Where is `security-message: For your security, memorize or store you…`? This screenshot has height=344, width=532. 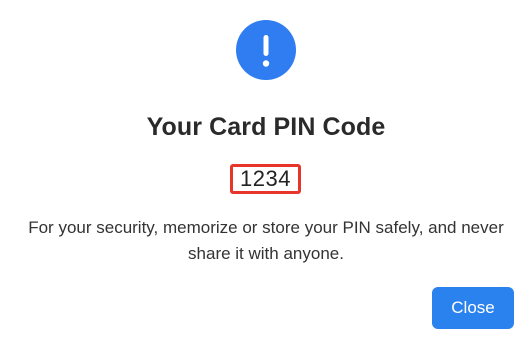 security-message: For your security, memorize or store you… is located at coordinates (266, 240).